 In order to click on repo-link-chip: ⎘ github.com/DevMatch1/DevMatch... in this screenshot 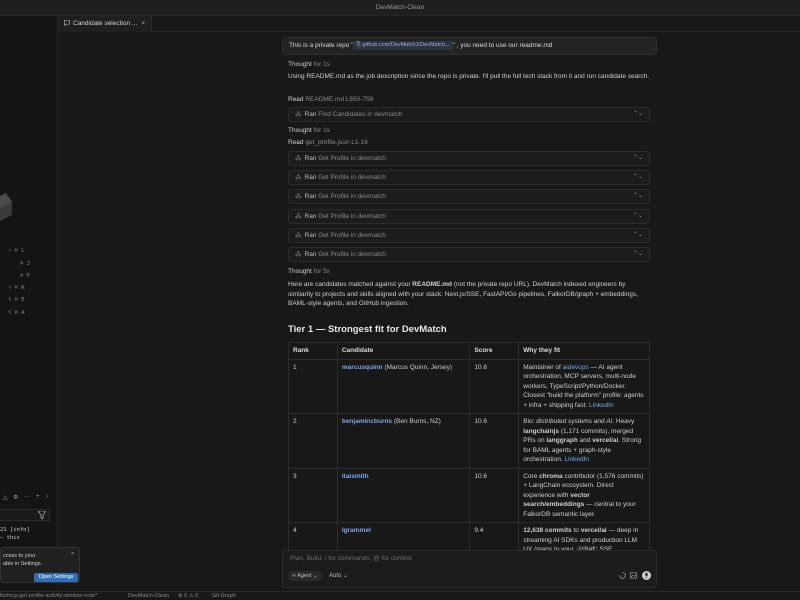, I will do `click(403, 45)`.